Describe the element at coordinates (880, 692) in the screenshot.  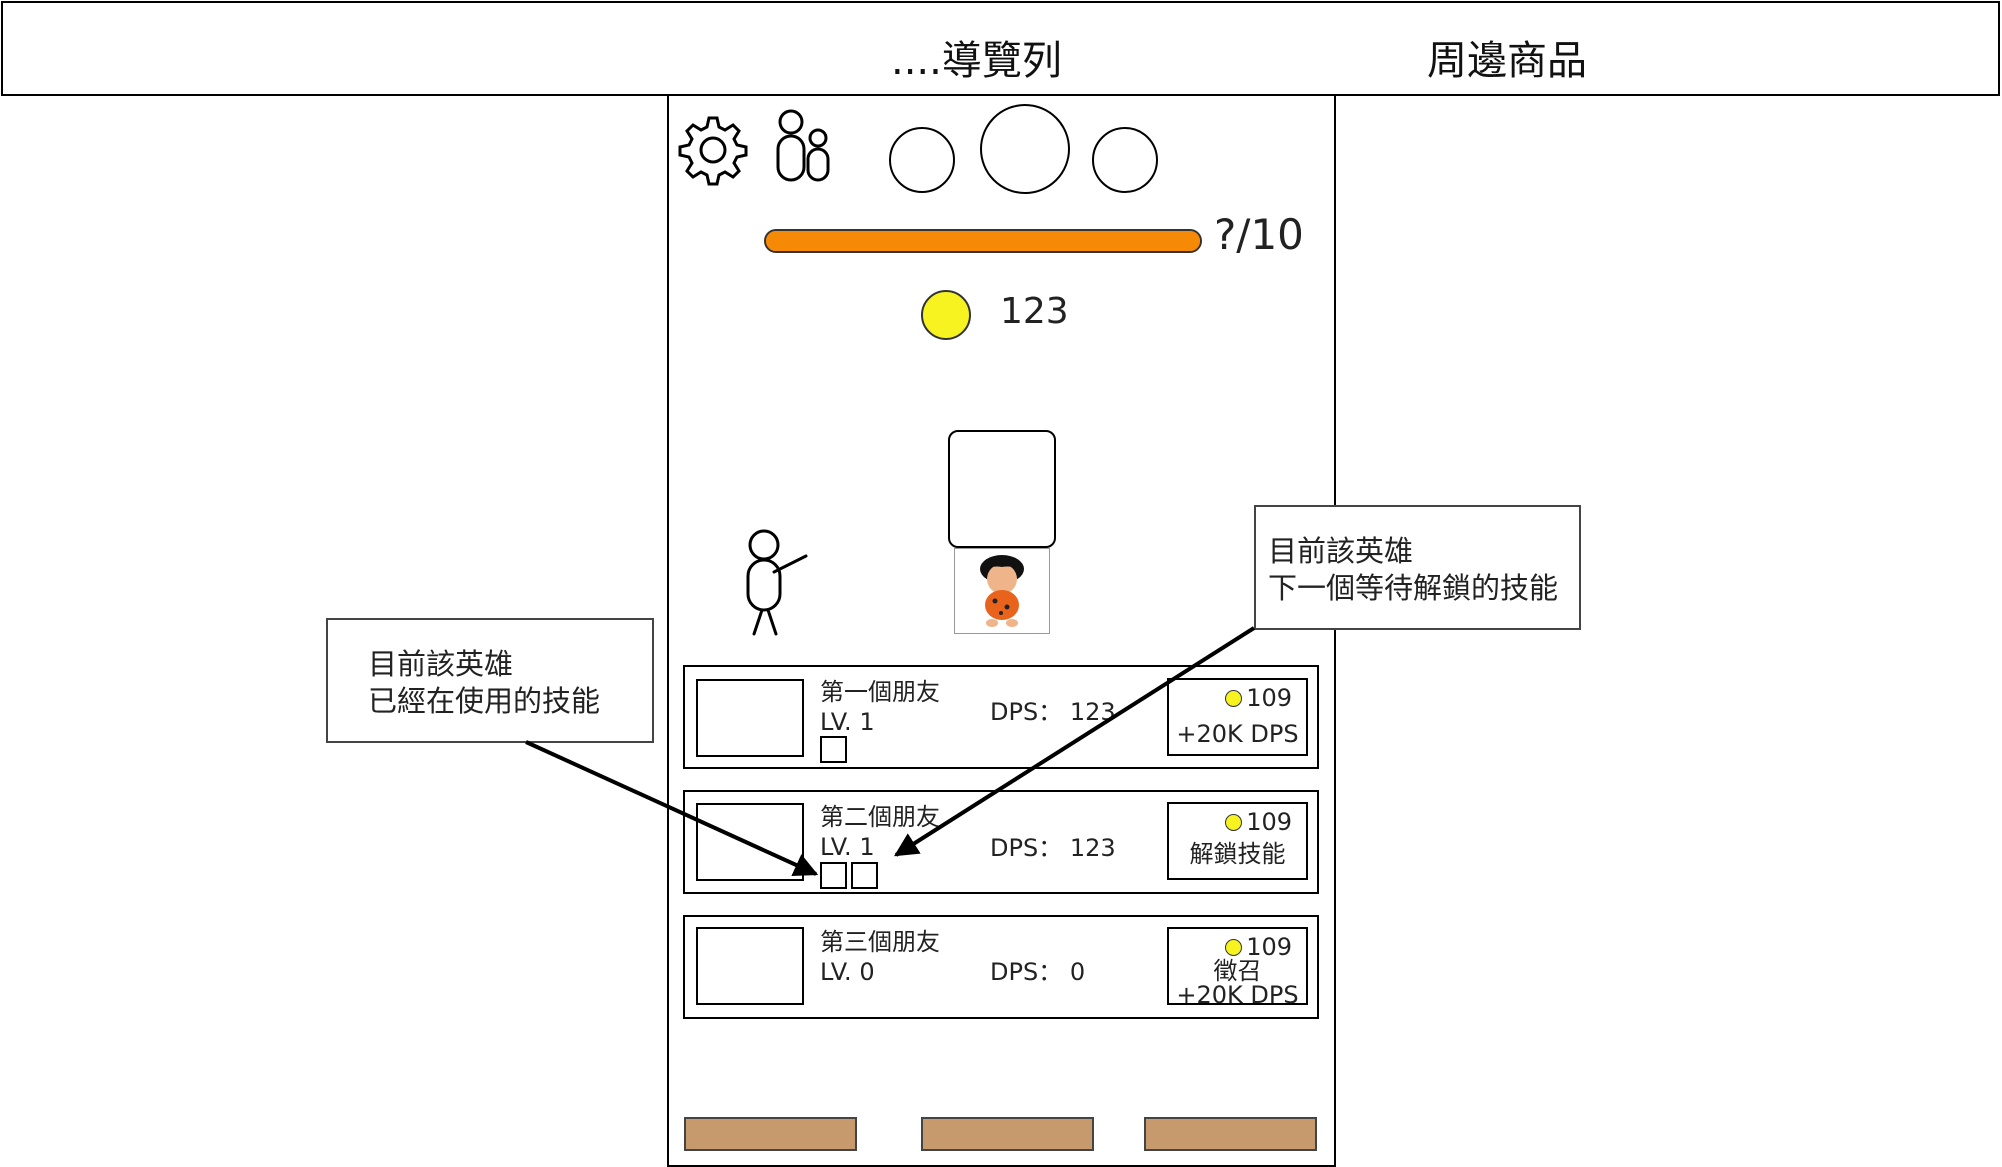
I see `hero-name: 第一個朋友` at that location.